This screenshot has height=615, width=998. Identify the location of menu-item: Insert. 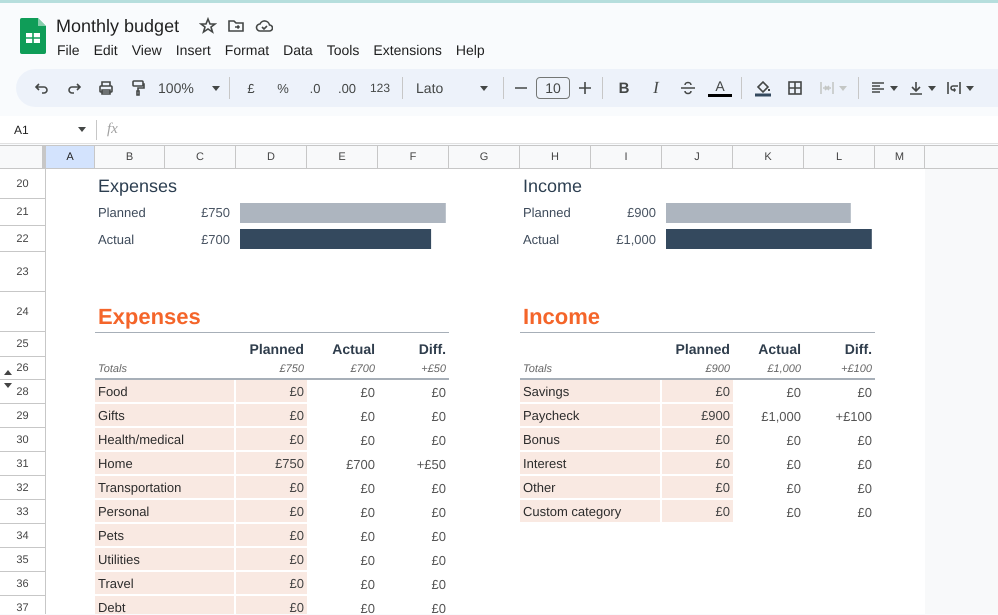
(193, 50).